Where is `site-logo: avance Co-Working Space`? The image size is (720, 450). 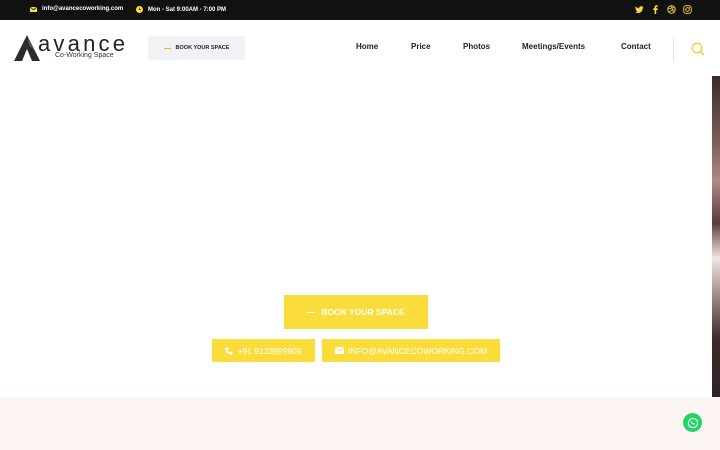
site-logo: avance Co-Working Space is located at coordinates (74, 47).